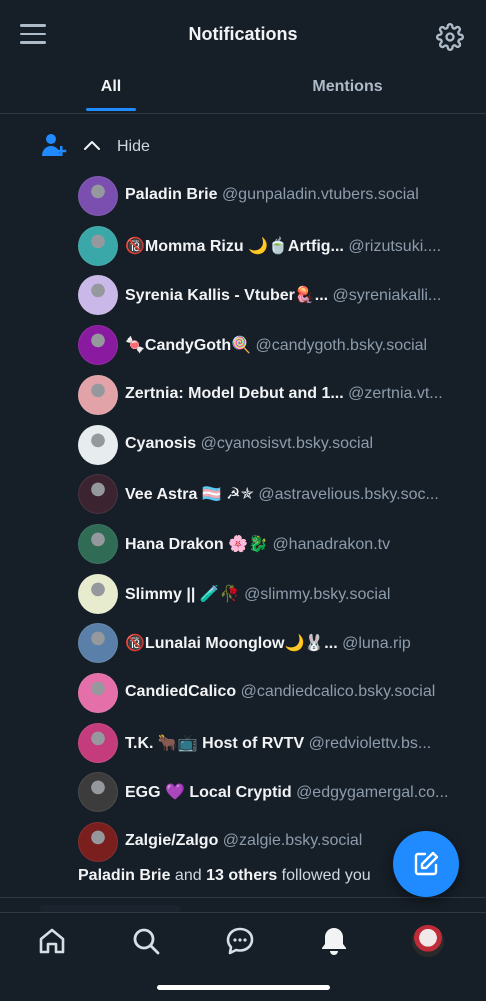 Image resolution: width=486 pixels, height=1001 pixels. Describe the element at coordinates (331, 544) in the screenshot. I see `follower-handle: @hanadrakon.tv` at that location.